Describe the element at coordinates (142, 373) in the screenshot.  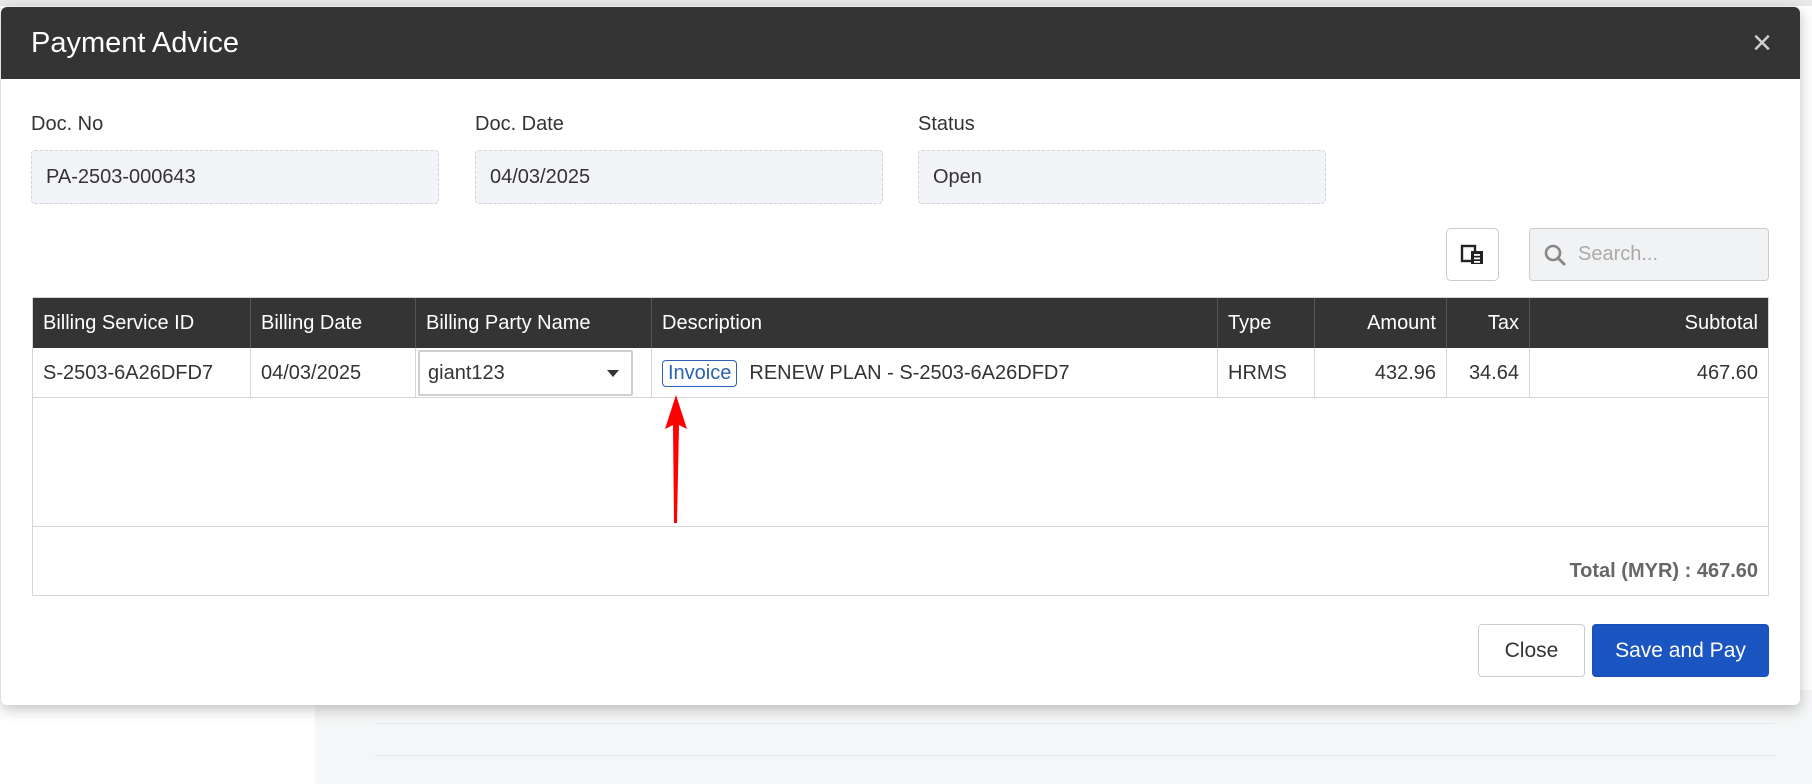
I see `cell-billing-service-id: S-2503-6A26DFD7` at that location.